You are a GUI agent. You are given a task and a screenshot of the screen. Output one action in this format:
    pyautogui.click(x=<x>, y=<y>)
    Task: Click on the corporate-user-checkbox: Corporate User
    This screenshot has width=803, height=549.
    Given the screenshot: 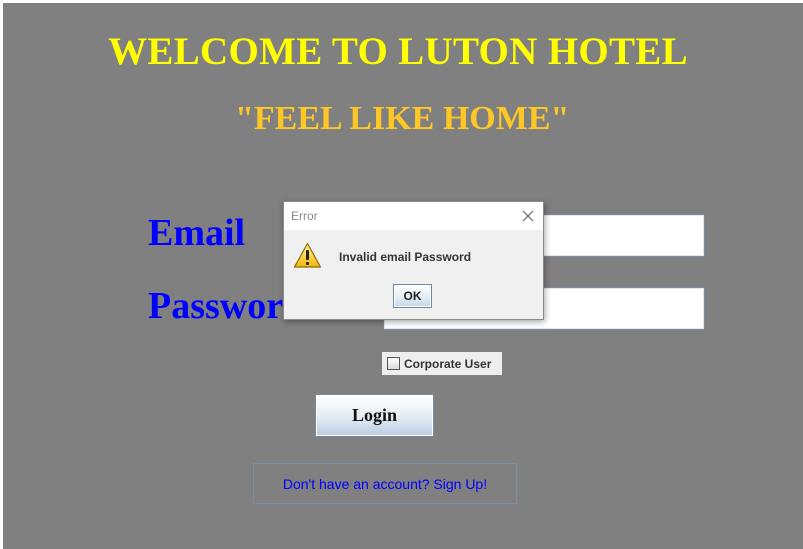 What is the action you would take?
    pyautogui.click(x=442, y=363)
    